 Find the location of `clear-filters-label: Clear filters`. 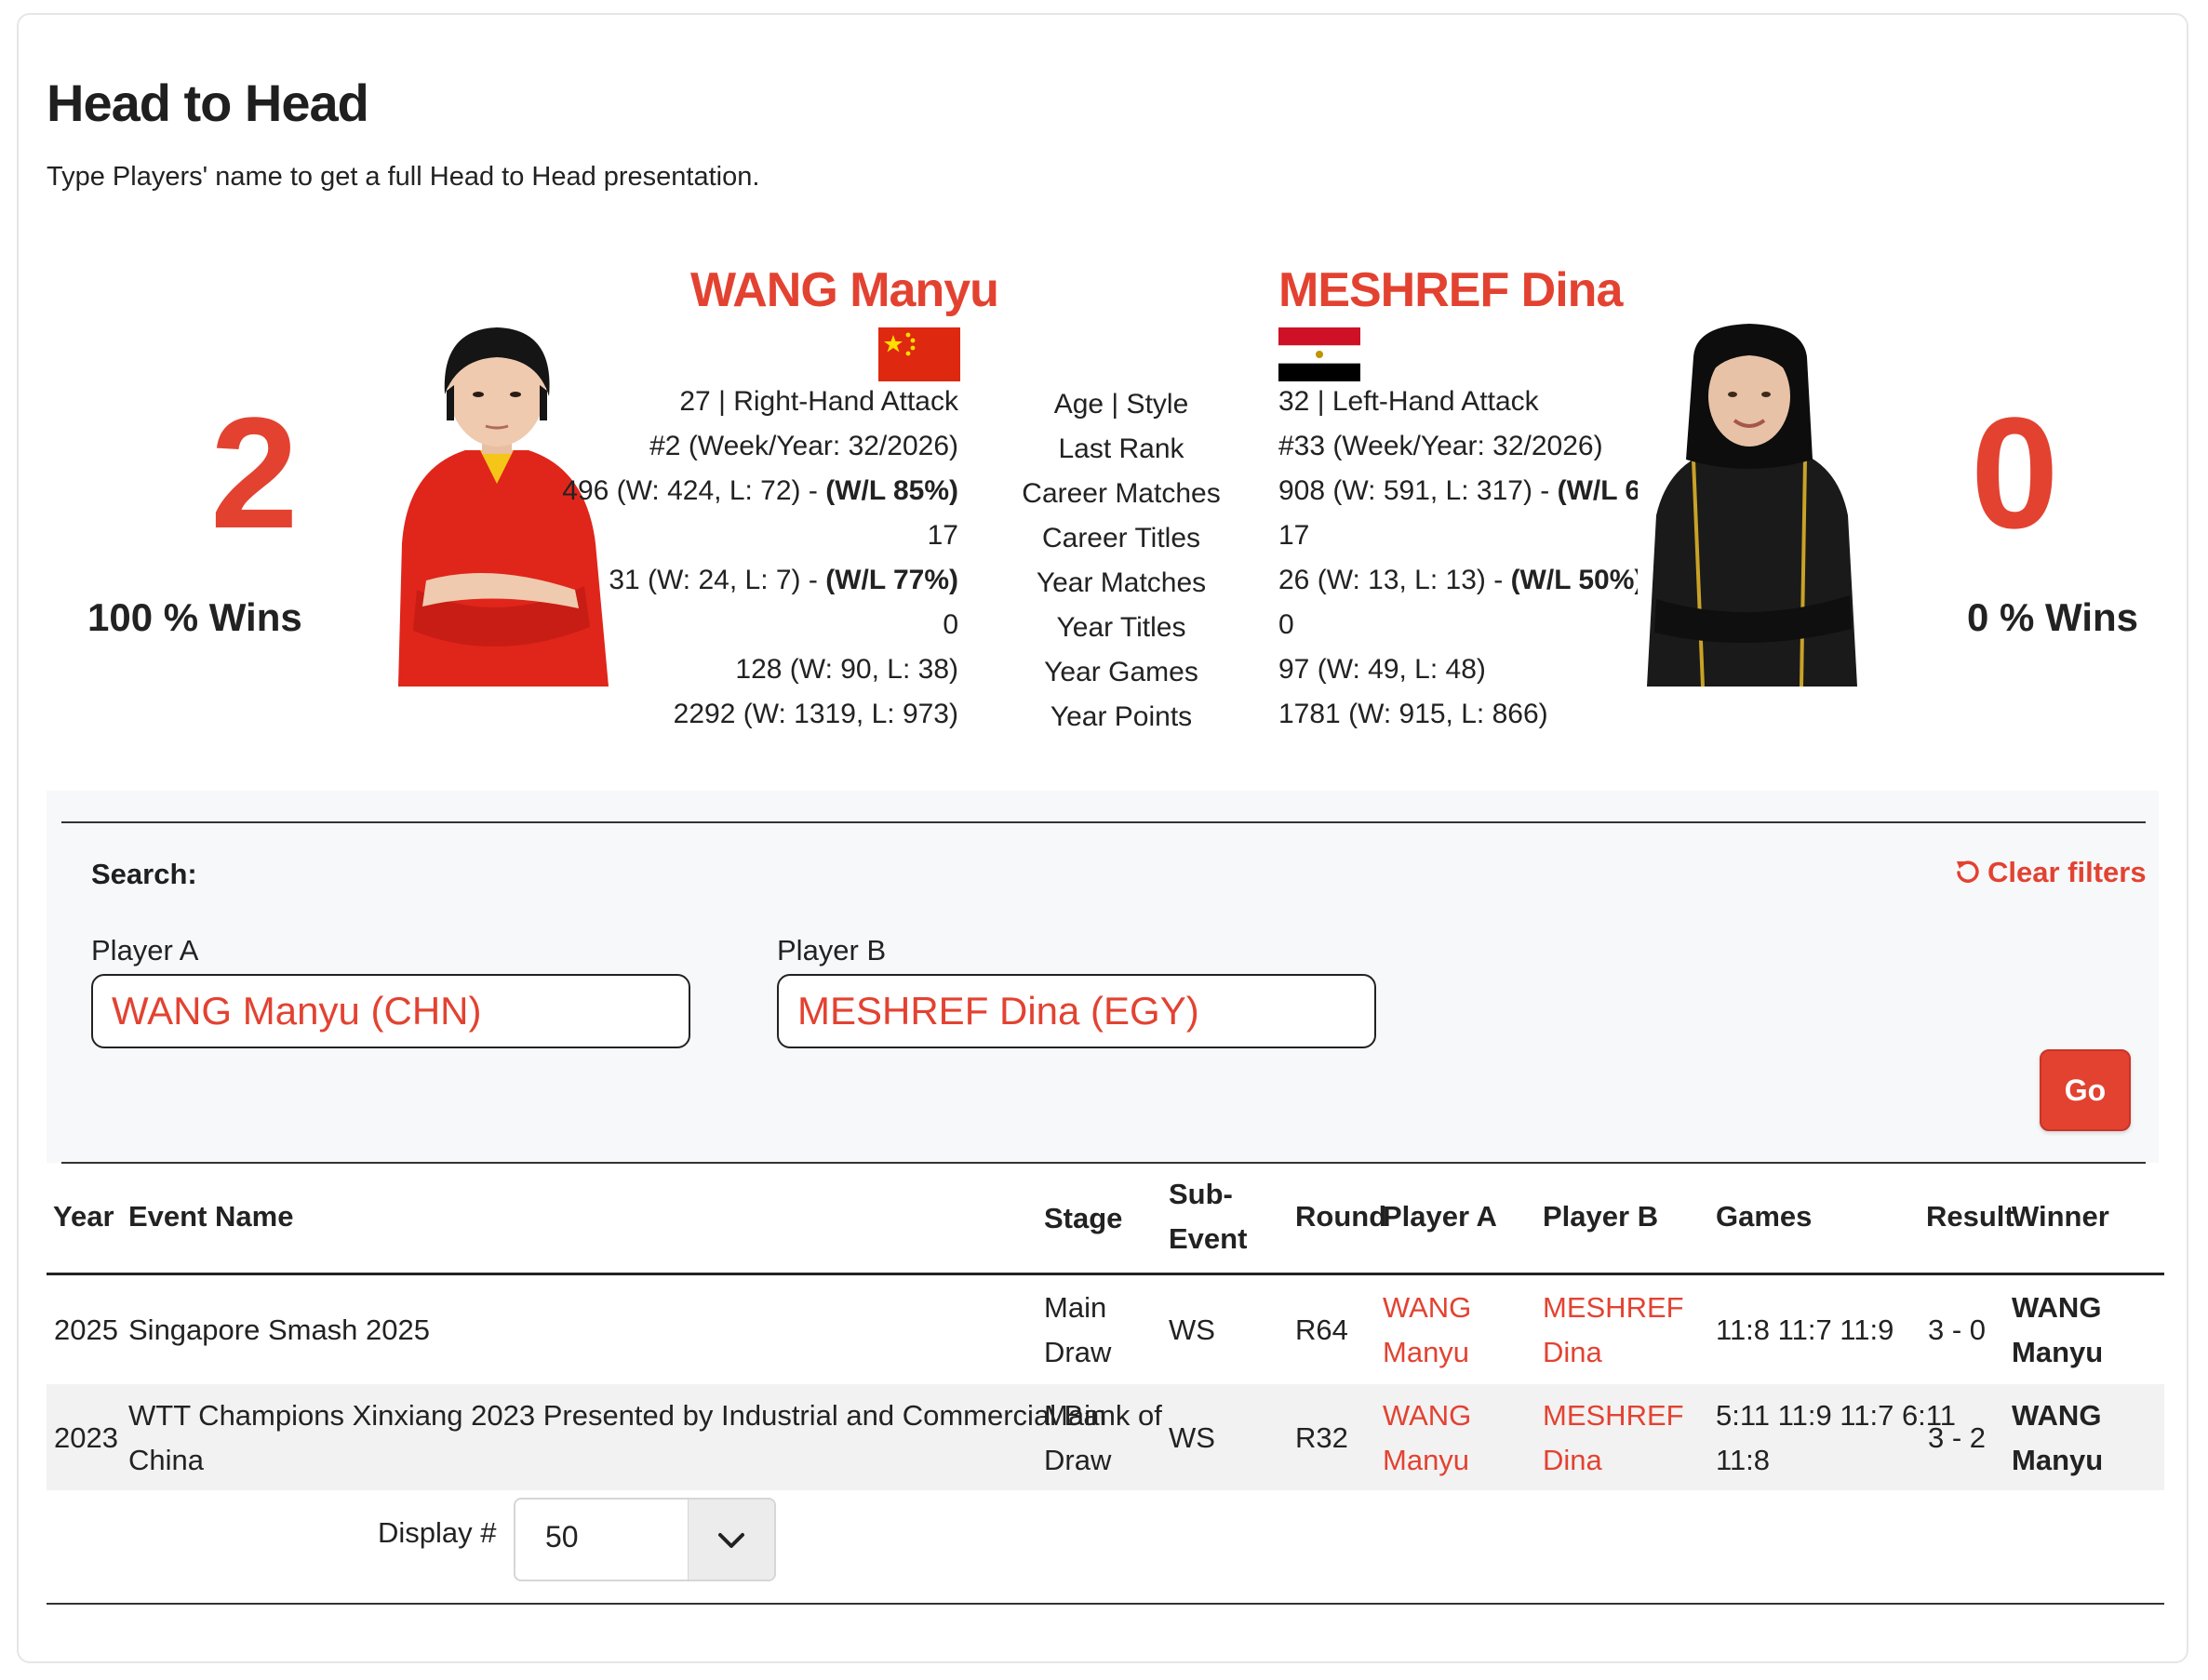

clear-filters-label: Clear filters is located at coordinates (2067, 872).